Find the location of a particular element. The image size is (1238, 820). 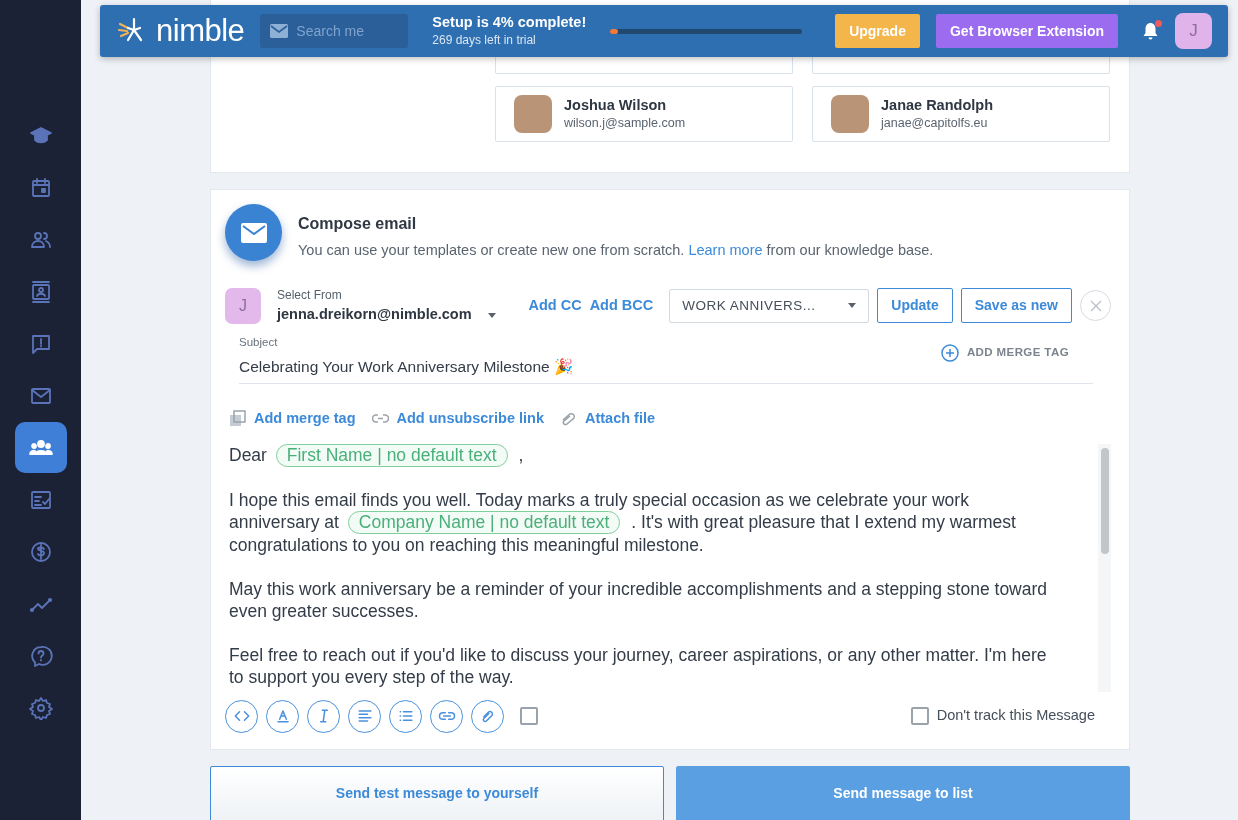

mail-circle-icon is located at coordinates (253, 232).